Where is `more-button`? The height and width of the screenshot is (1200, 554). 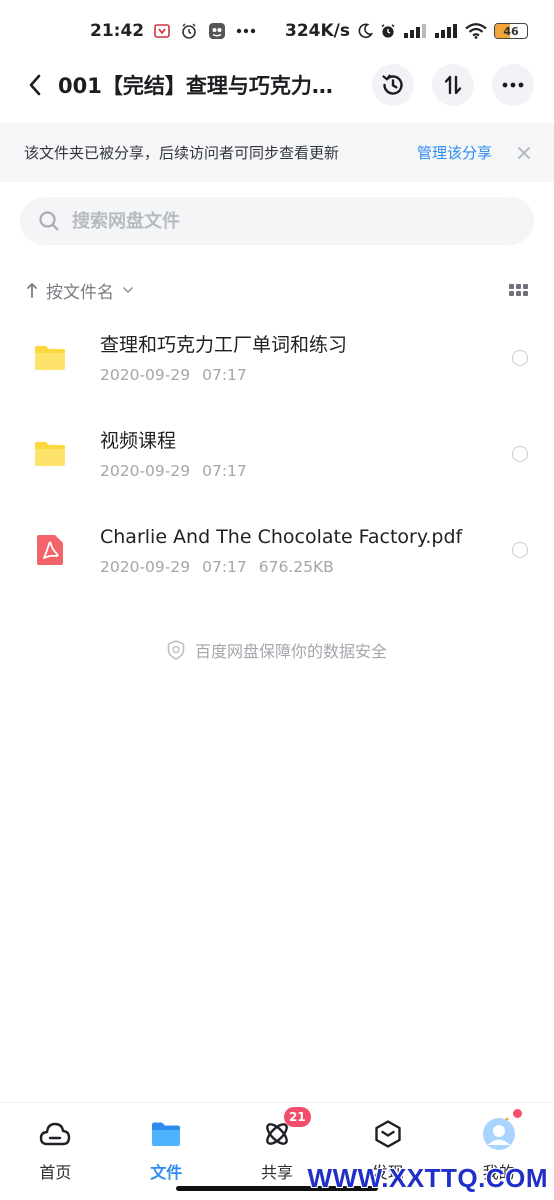
more-button is located at coordinates (513, 85).